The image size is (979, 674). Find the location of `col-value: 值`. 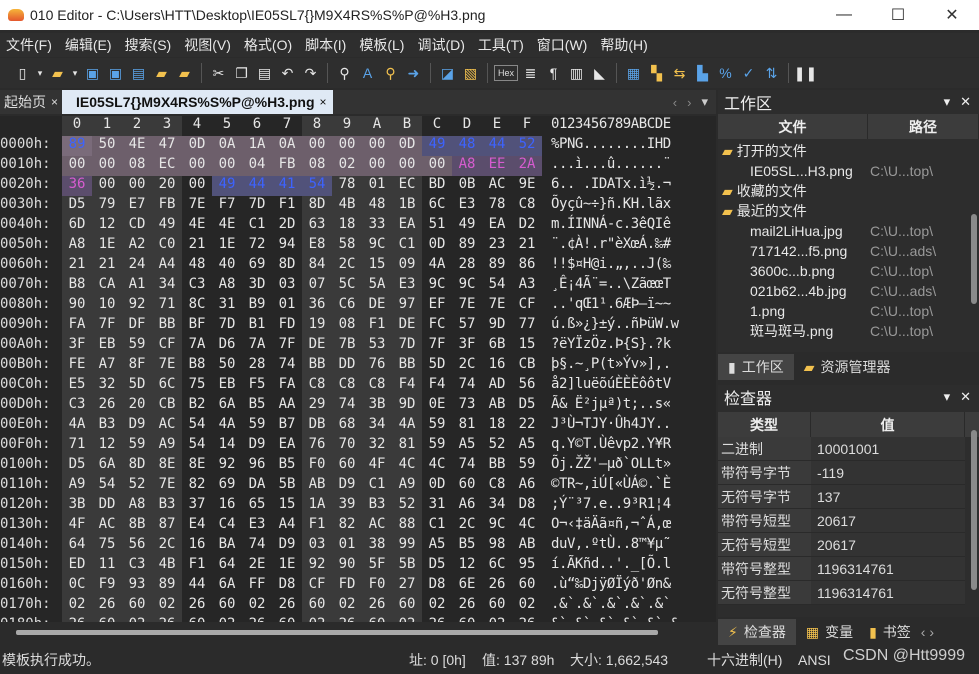

col-value: 值 is located at coordinates (888, 424).